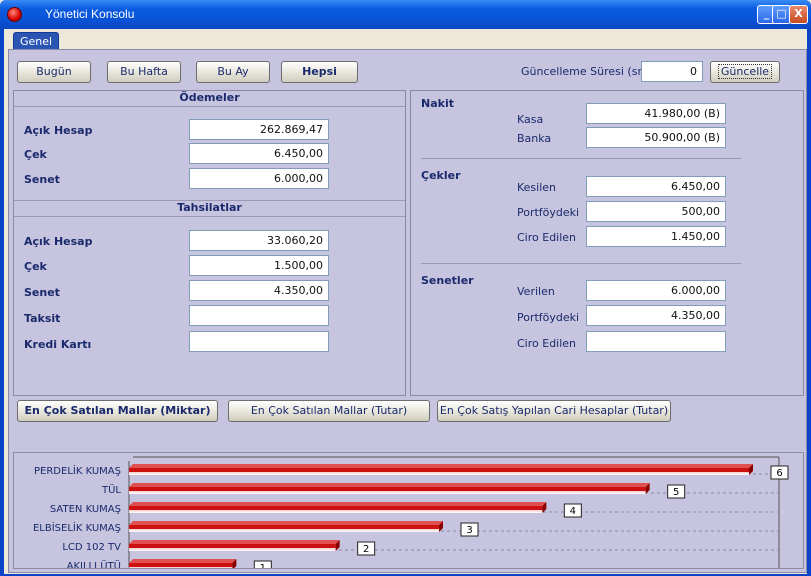 The width and height of the screenshot is (811, 576). What do you see at coordinates (209, 208) in the screenshot?
I see `collections-title: Tahsilatlar` at bounding box center [209, 208].